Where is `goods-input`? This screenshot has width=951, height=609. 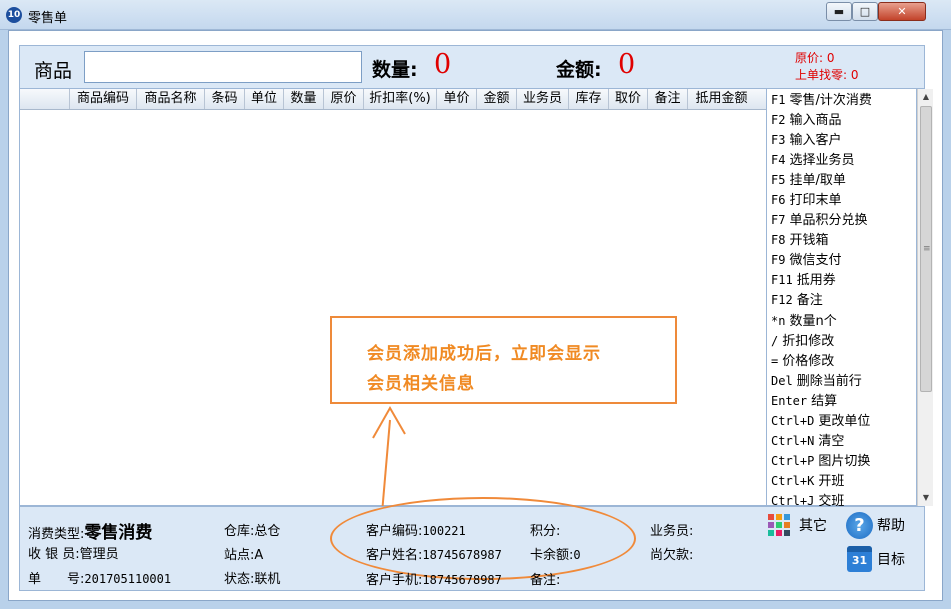 goods-input is located at coordinates (223, 67).